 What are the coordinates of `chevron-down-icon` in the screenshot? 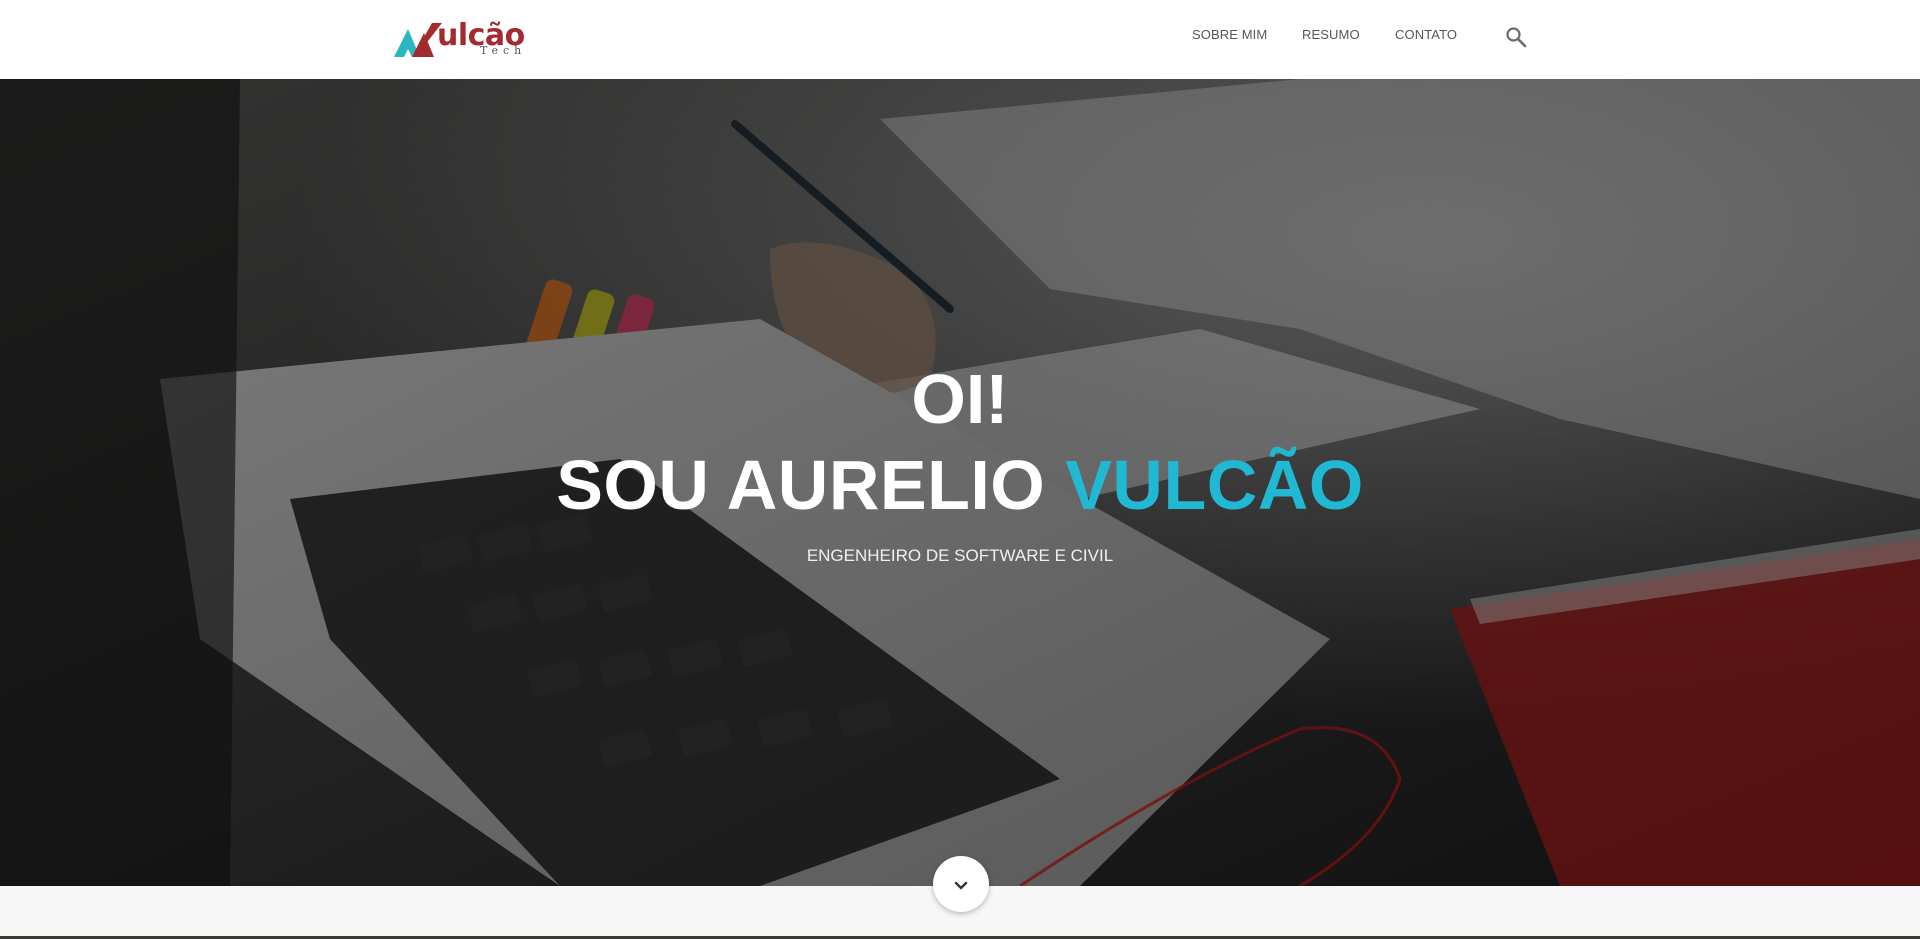 It's located at (961, 885).